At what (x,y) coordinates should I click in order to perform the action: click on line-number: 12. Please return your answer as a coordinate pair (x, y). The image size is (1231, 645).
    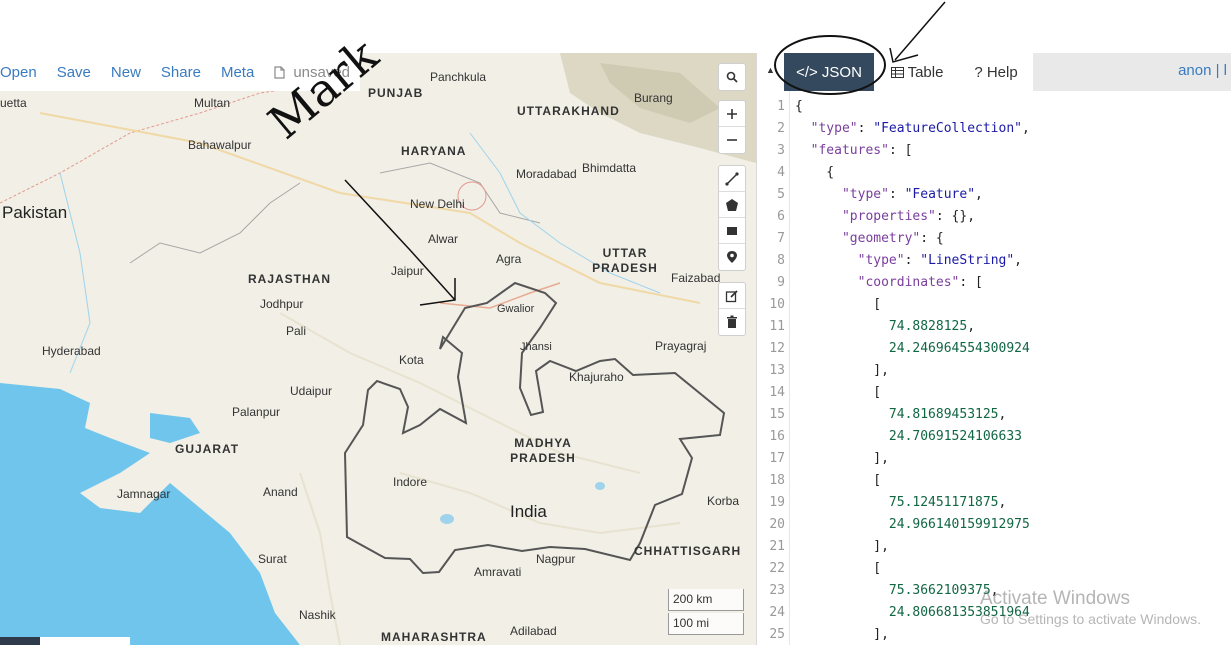
    Looking at the image, I should click on (777, 348).